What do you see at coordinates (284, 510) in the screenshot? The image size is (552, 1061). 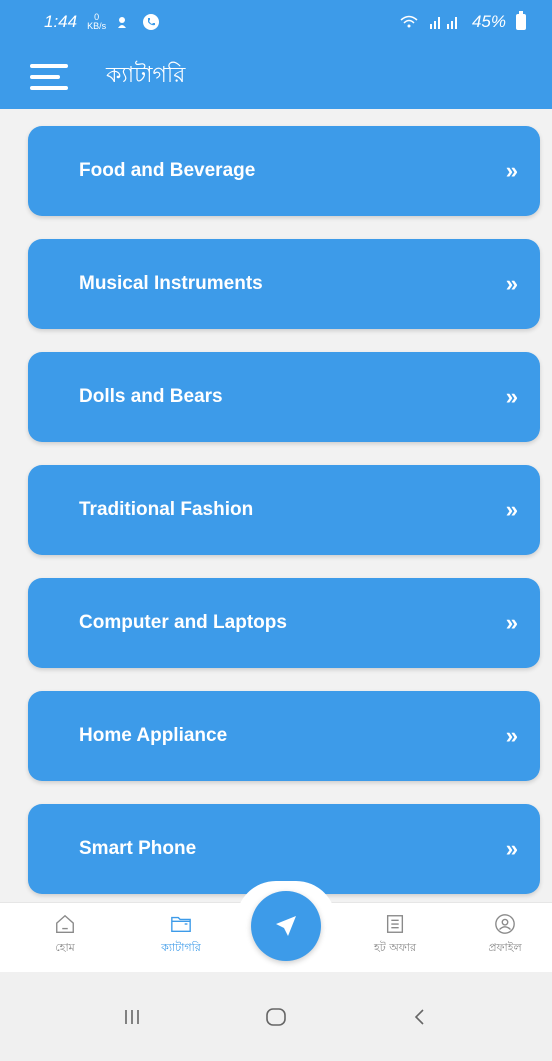 I see `category-item-traditional-fashion: Traditional Fashion »` at bounding box center [284, 510].